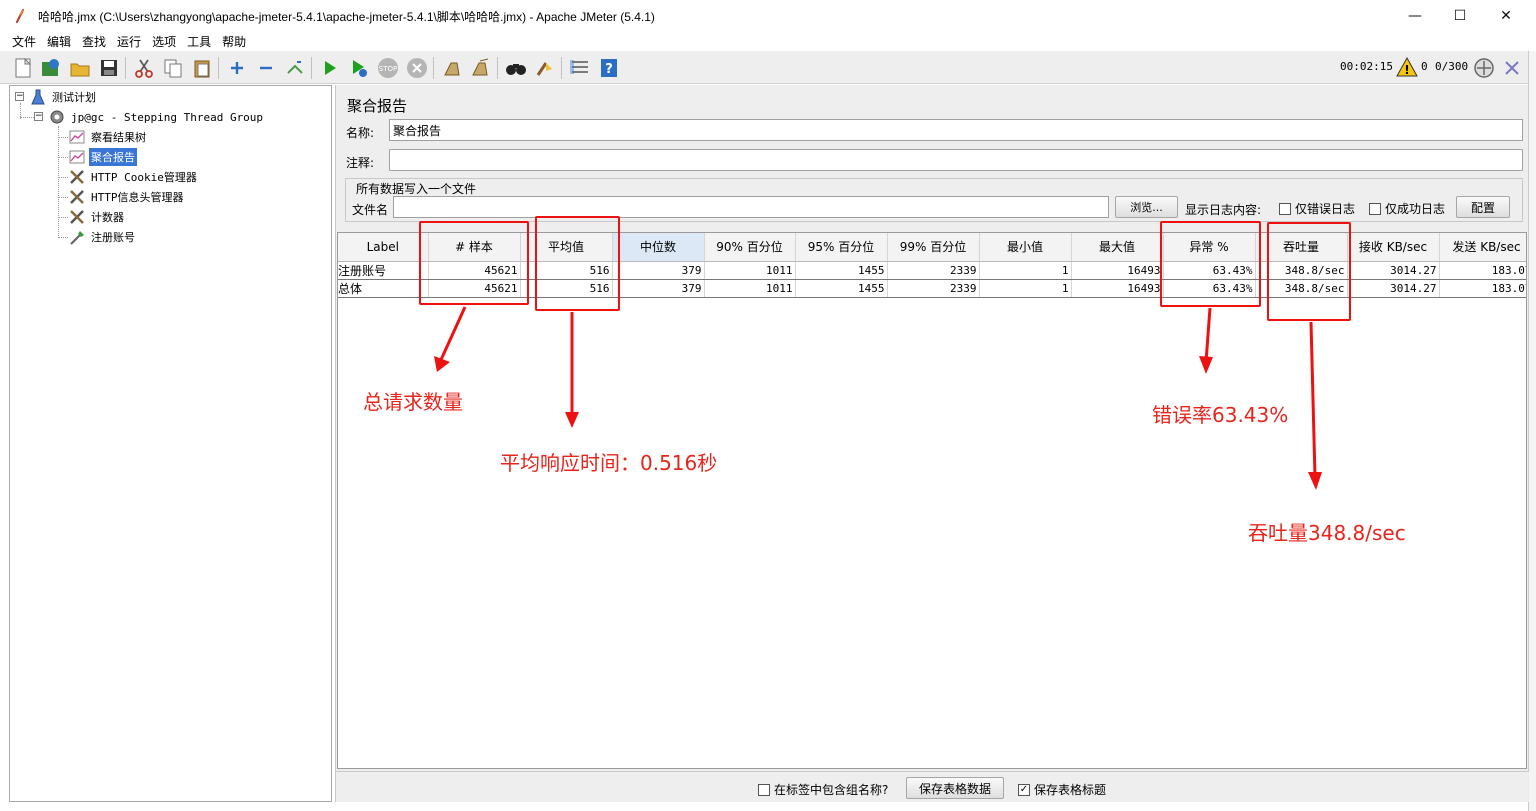 The image size is (1536, 811). I want to click on column-header: 中位数, so click(658, 247).